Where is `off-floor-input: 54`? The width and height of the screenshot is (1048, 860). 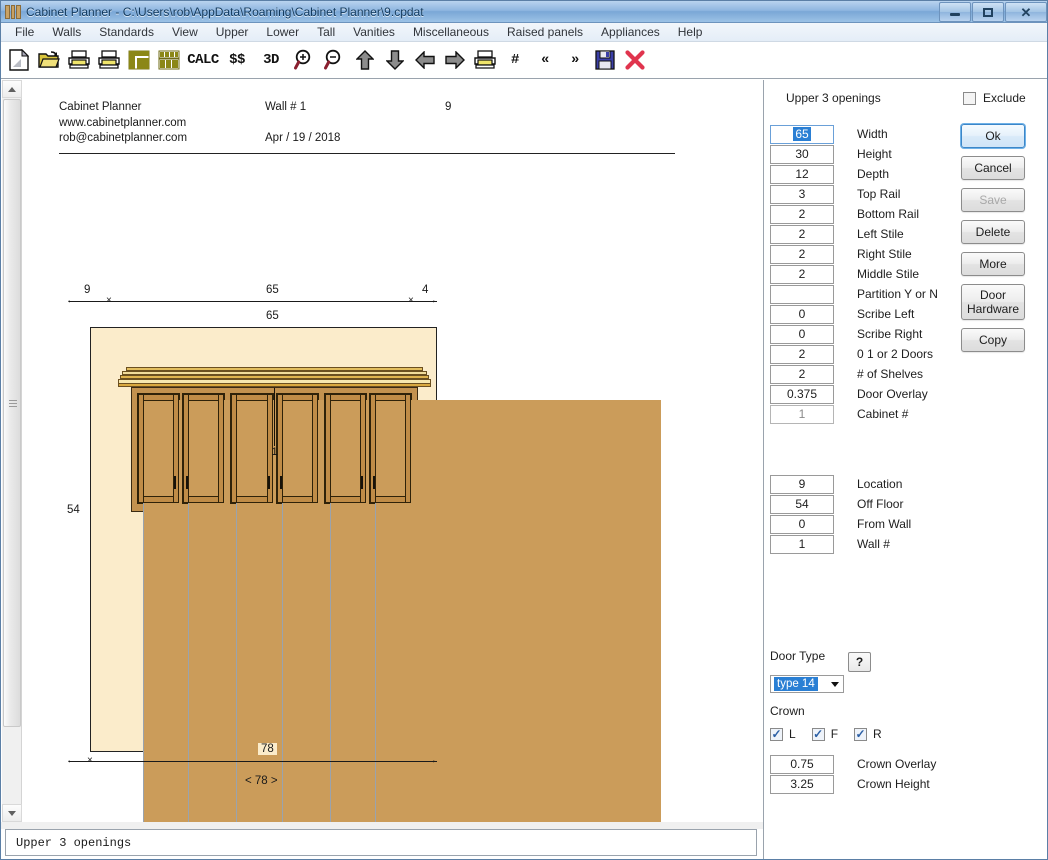
off-floor-input: 54 is located at coordinates (802, 504).